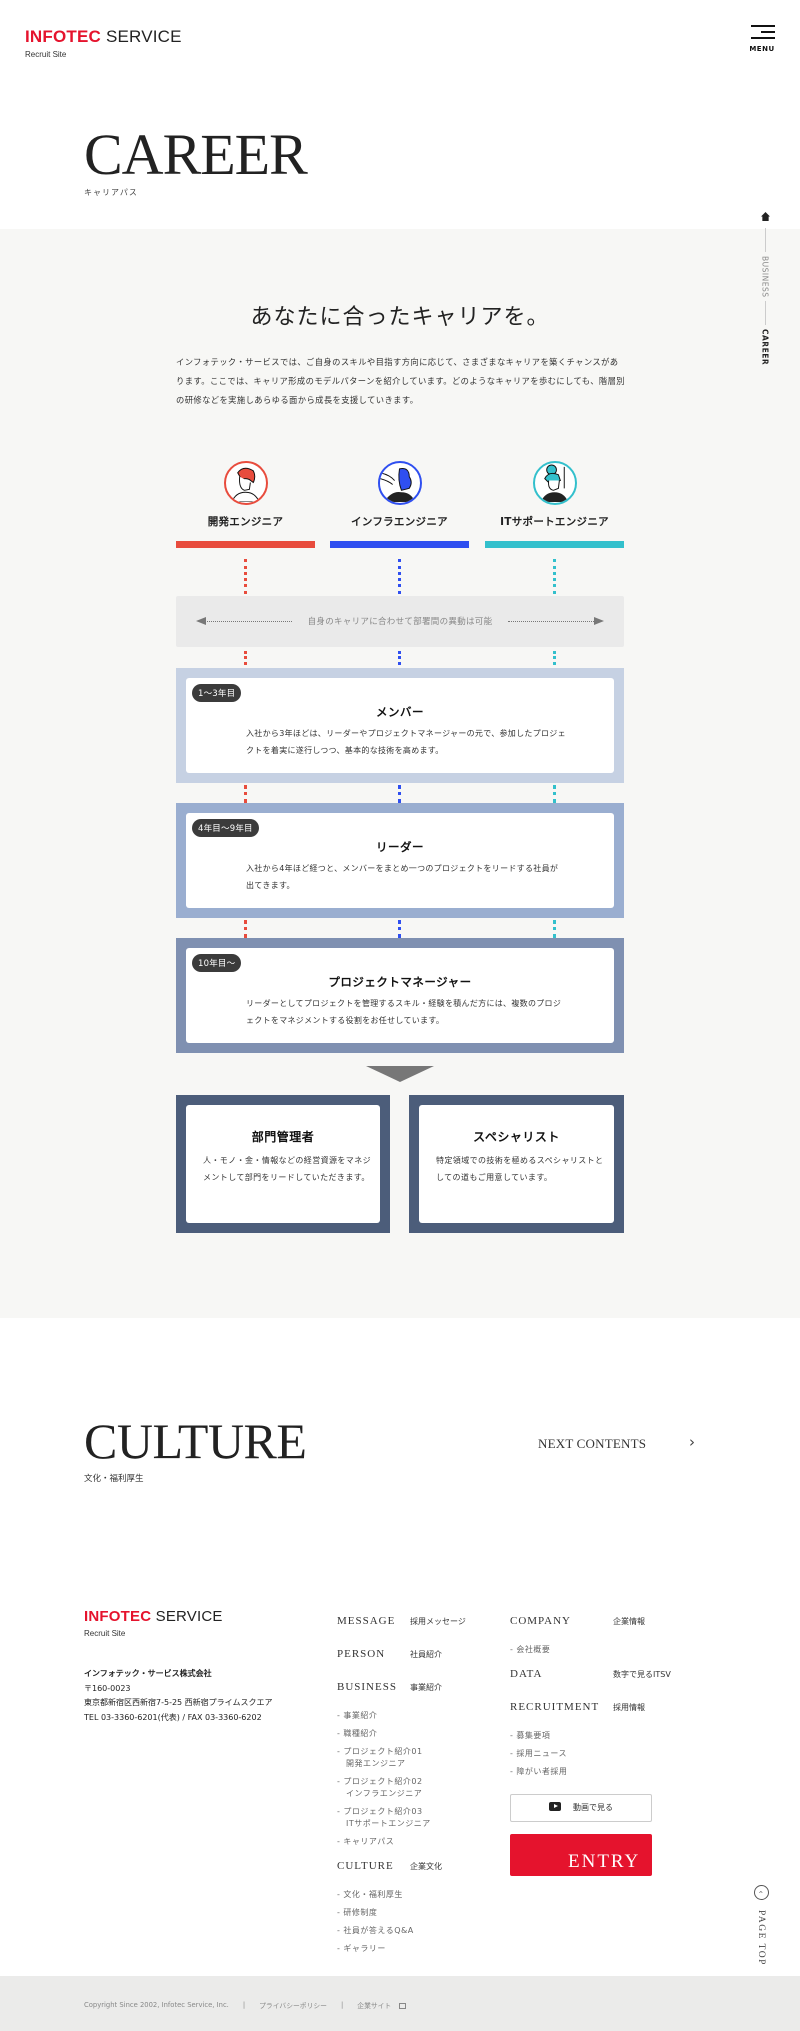  What do you see at coordinates (400, 621) in the screenshot?
I see `transfer-band: 自身のキャリアに合わせて部署間の異動は可能` at bounding box center [400, 621].